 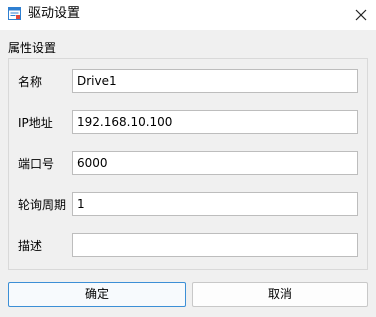 What do you see at coordinates (30, 82) in the screenshot?
I see `name-label: 名称` at bounding box center [30, 82].